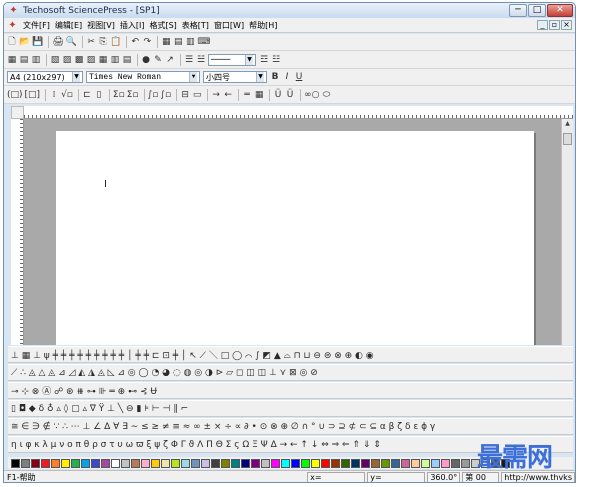 The width and height of the screenshot is (589, 487). What do you see at coordinates (290, 95) in the screenshot?
I see `umlaut-bar-icon: Ü` at bounding box center [290, 95].